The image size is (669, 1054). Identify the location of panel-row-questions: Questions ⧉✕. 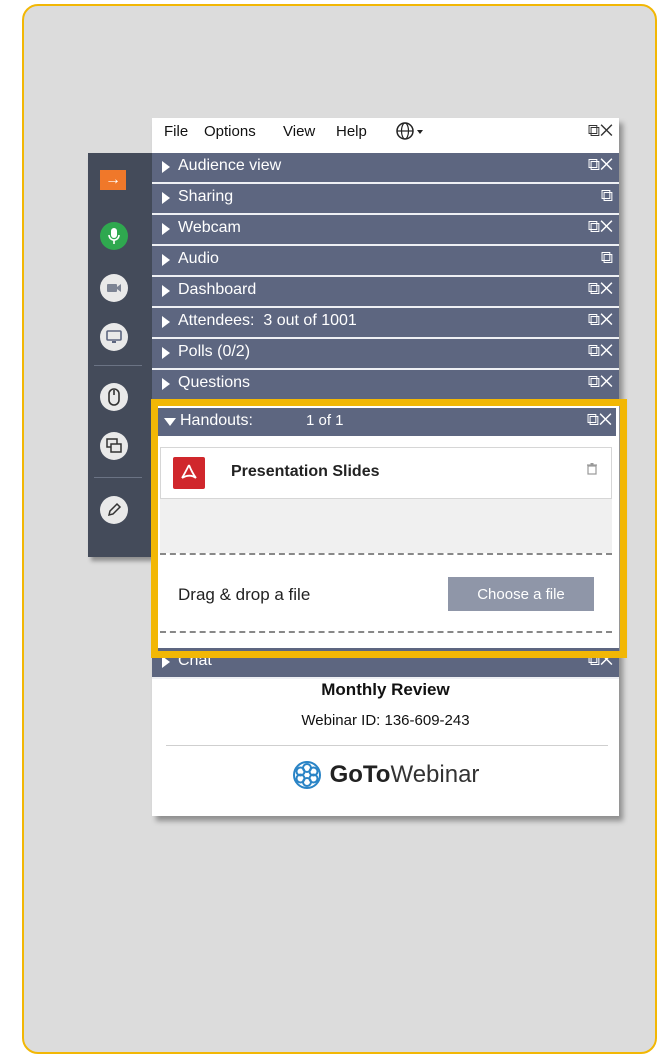
(385, 385).